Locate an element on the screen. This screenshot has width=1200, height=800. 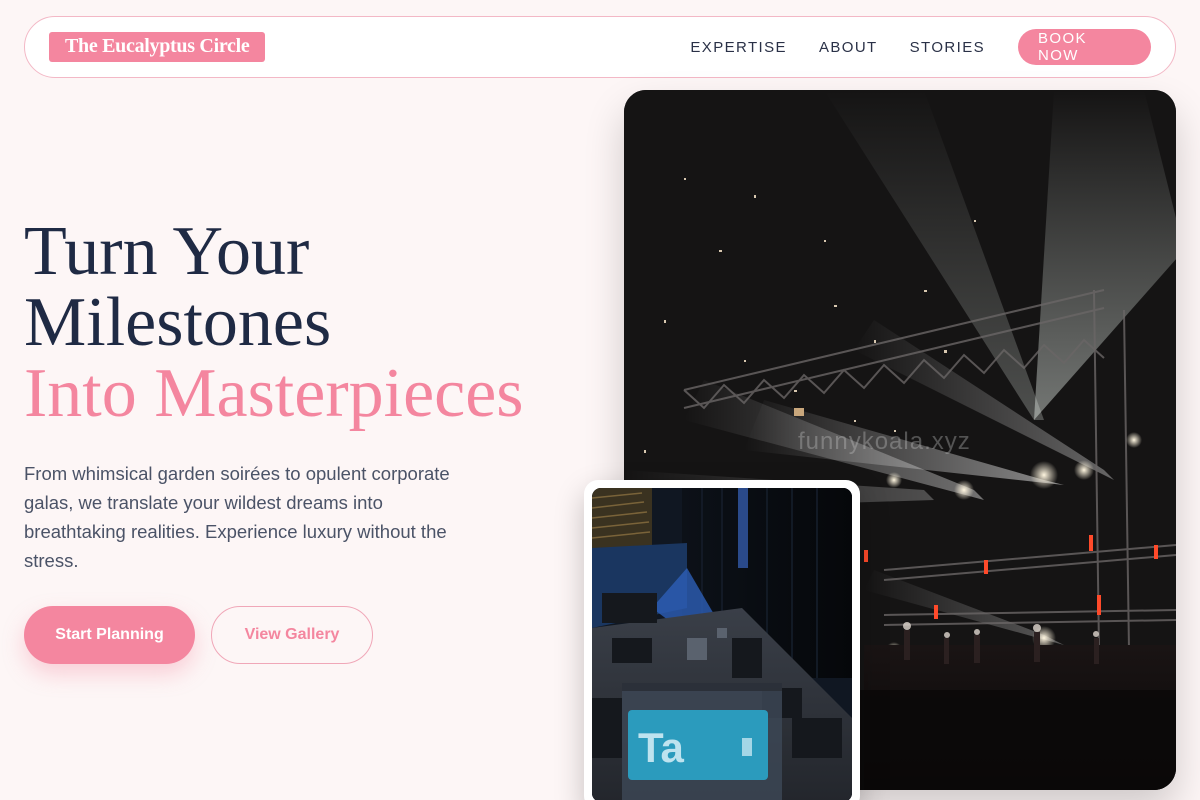
venue-setup-photo: Ta is located at coordinates (722, 640).